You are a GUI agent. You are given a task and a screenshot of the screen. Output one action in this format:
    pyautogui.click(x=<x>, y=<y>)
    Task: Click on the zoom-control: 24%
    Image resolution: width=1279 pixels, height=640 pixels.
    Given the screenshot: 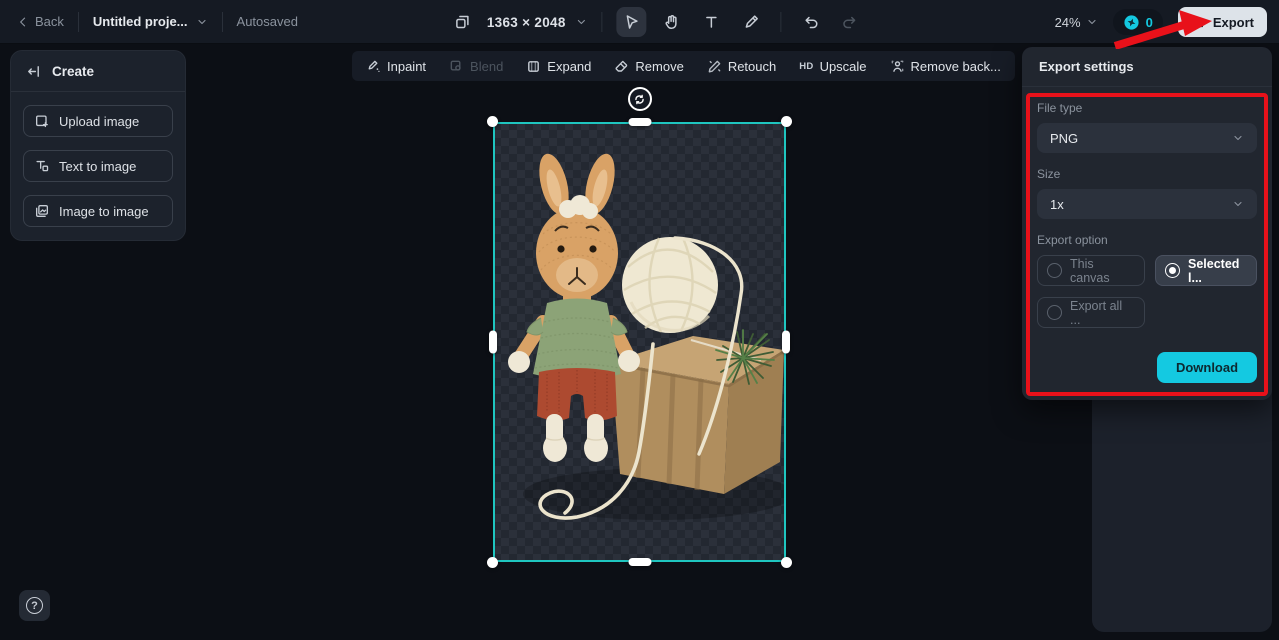 What is the action you would take?
    pyautogui.click(x=1076, y=22)
    